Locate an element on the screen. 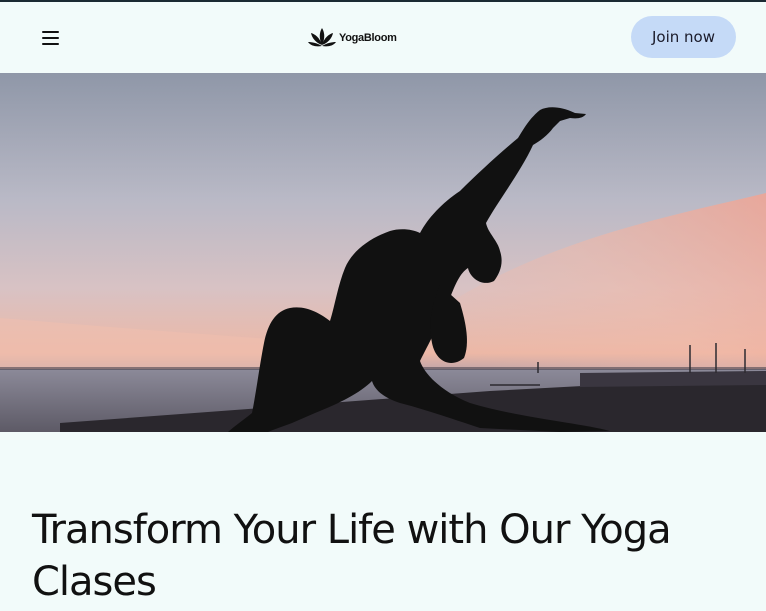 Image resolution: width=766 pixels, height=611 pixels. brand-name: YogaBloom is located at coordinates (368, 38).